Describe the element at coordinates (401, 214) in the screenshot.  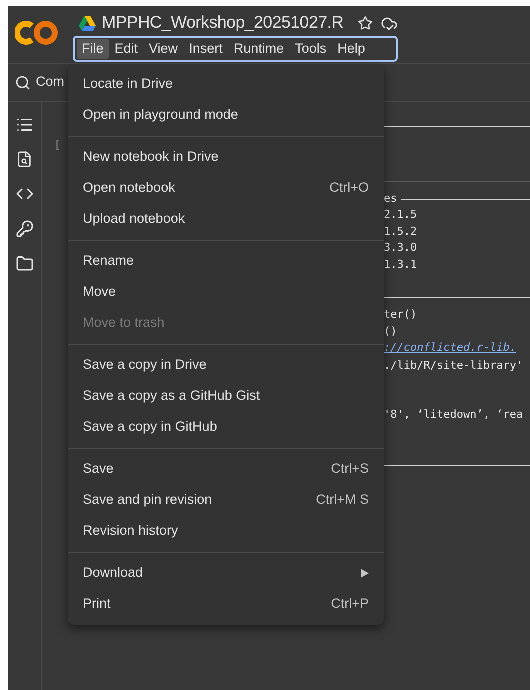
I see `output-text: 2.1.5` at that location.